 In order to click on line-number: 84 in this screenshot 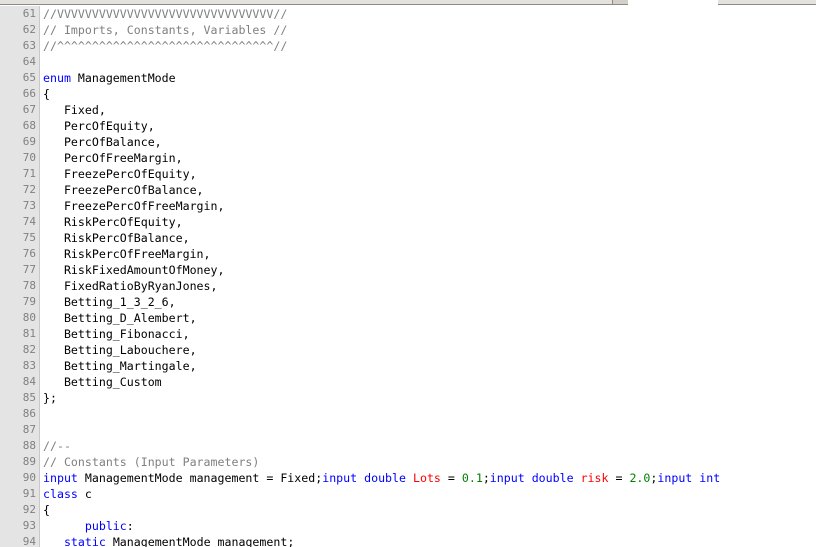, I will do `click(29, 381)`.